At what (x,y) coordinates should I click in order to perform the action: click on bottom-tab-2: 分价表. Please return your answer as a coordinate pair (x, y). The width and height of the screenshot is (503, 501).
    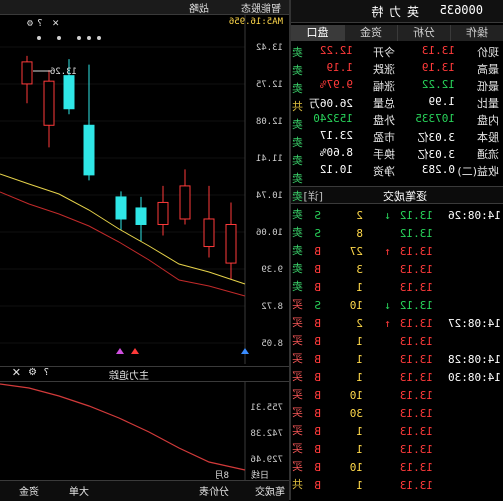
    Looking at the image, I should click on (214, 490).